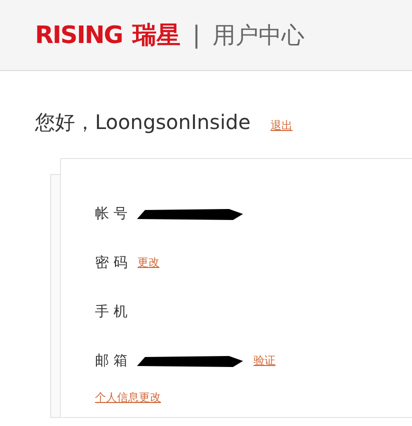  I want to click on edit-profile-link: 个人信息更改, so click(128, 397).